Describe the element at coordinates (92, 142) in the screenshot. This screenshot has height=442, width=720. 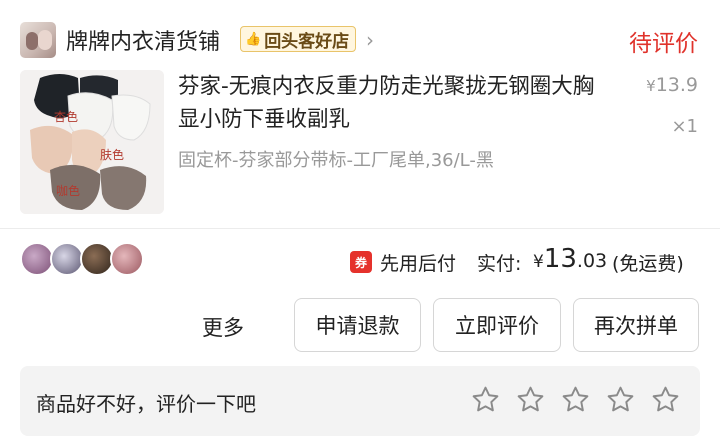
I see `product-image: 杏色 肤色 咖色` at that location.